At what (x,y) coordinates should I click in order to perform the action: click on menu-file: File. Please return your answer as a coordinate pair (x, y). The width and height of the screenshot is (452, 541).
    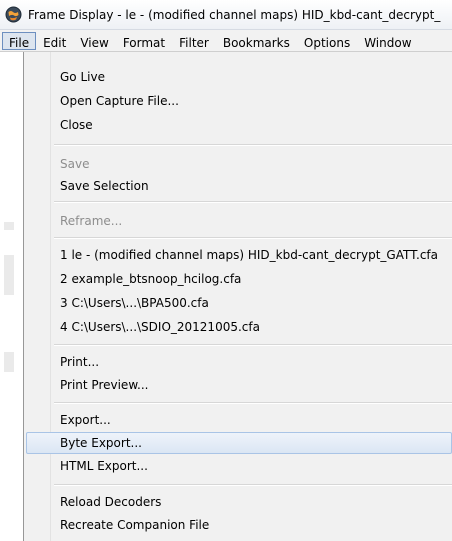
    Looking at the image, I should click on (19, 40).